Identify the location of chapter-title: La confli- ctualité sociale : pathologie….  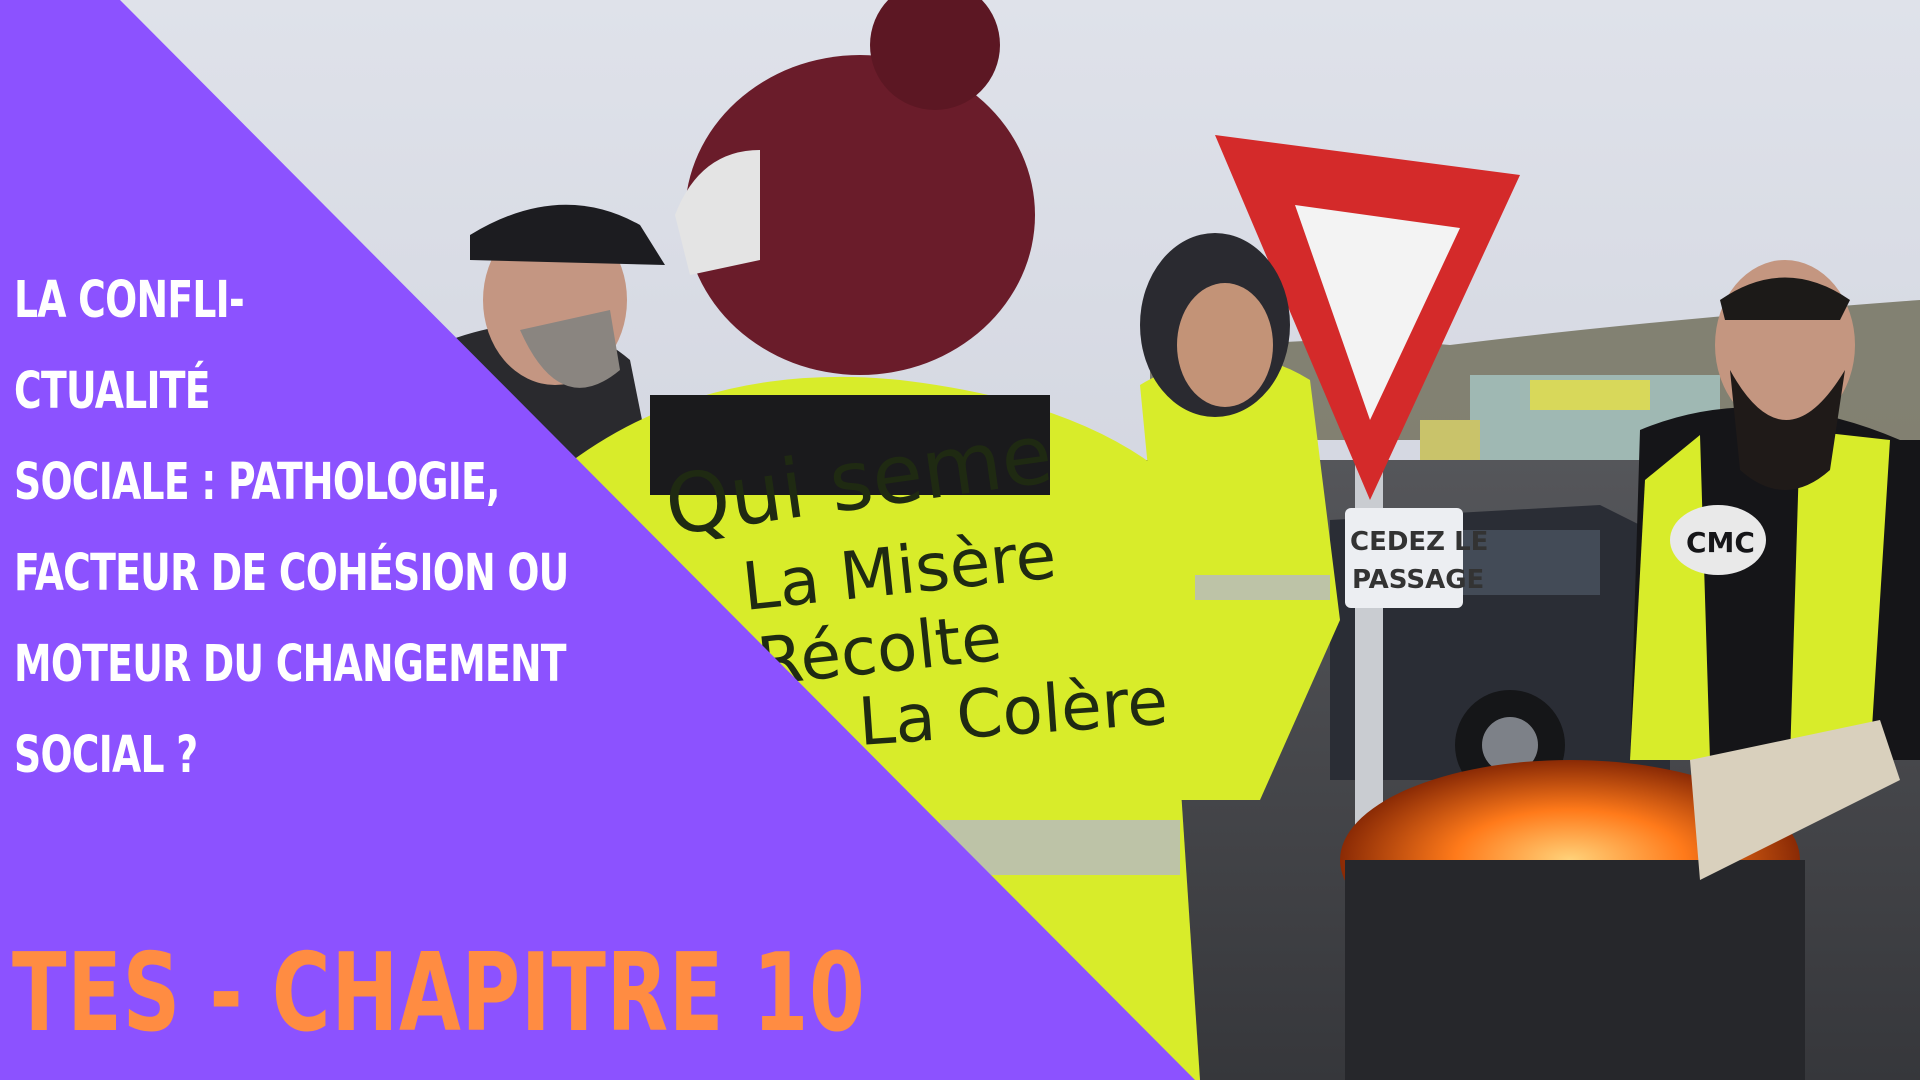
(291, 528).